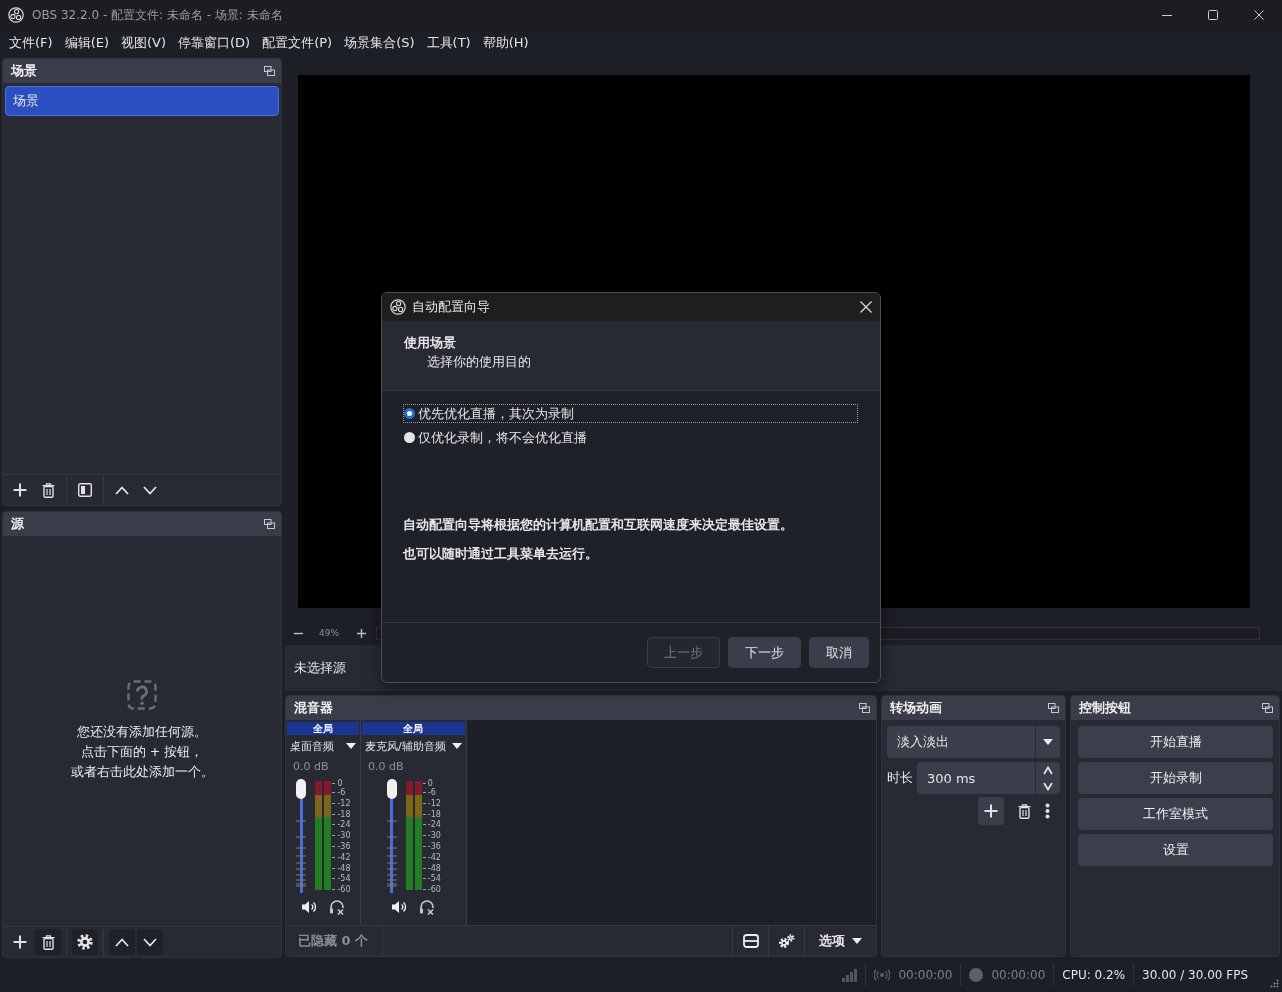 Image resolution: width=1282 pixels, height=992 pixels. Describe the element at coordinates (976, 975) in the screenshot. I see `record-dot-icon` at that location.